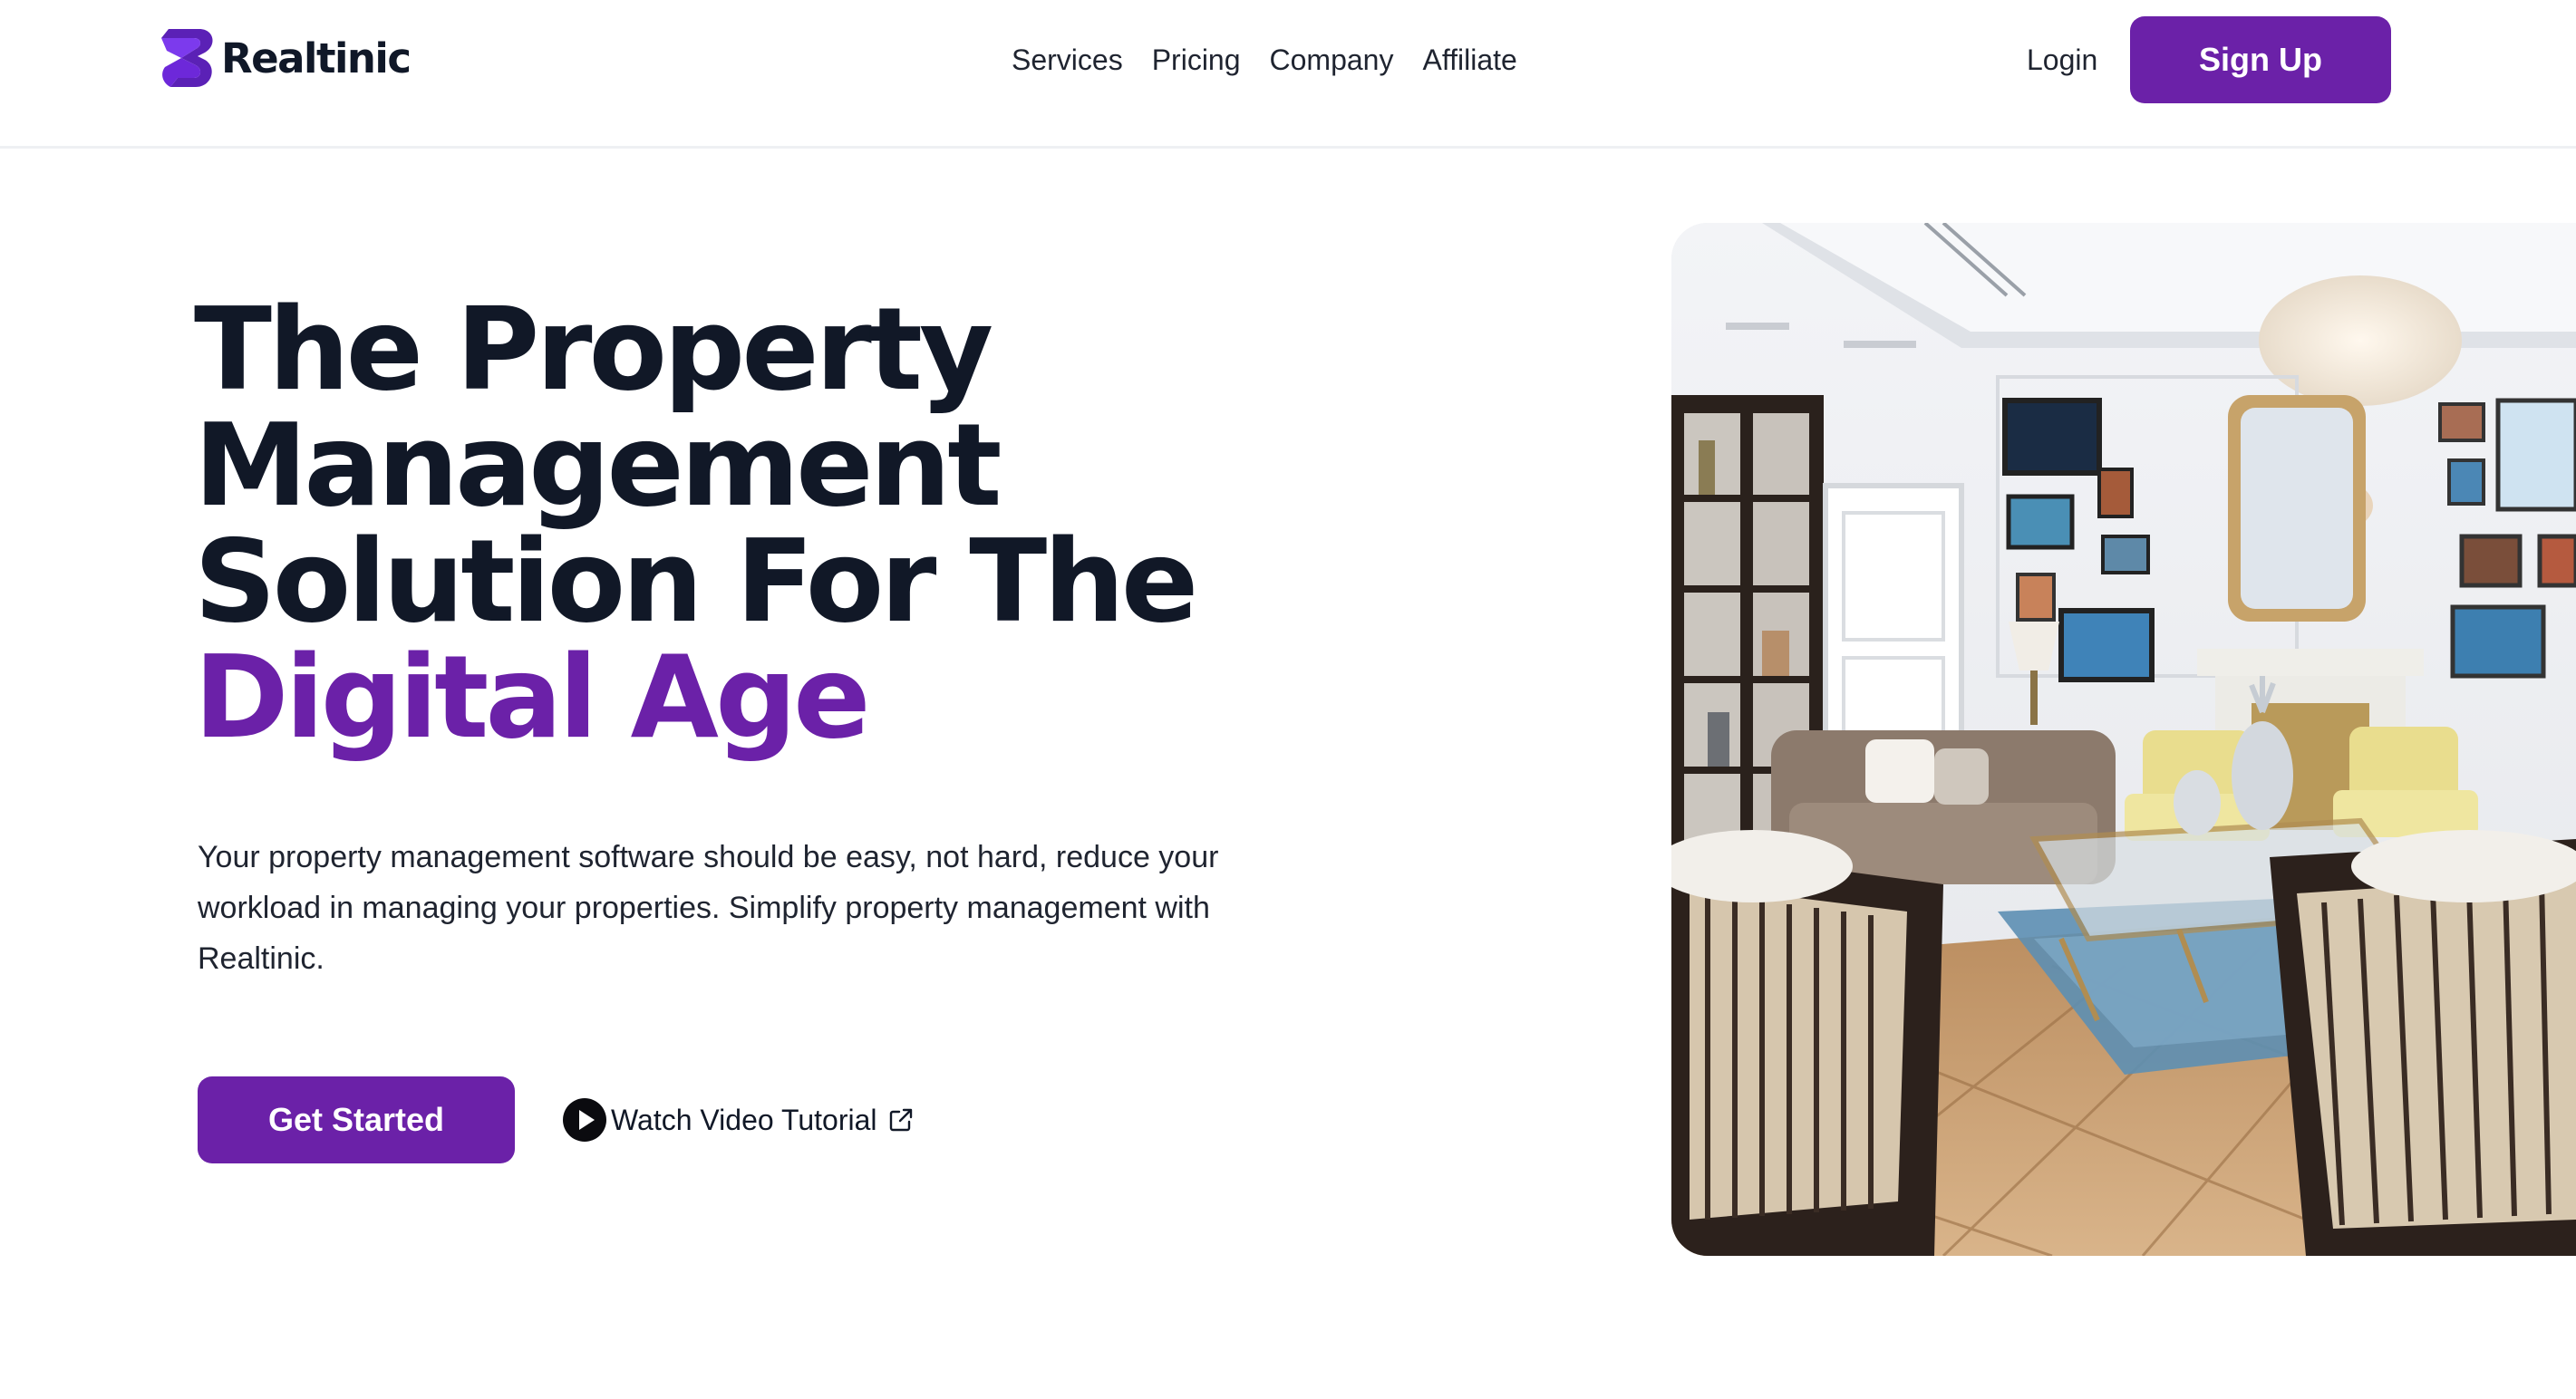 The width and height of the screenshot is (2576, 1399). What do you see at coordinates (2062, 60) in the screenshot?
I see `login-link: Login` at bounding box center [2062, 60].